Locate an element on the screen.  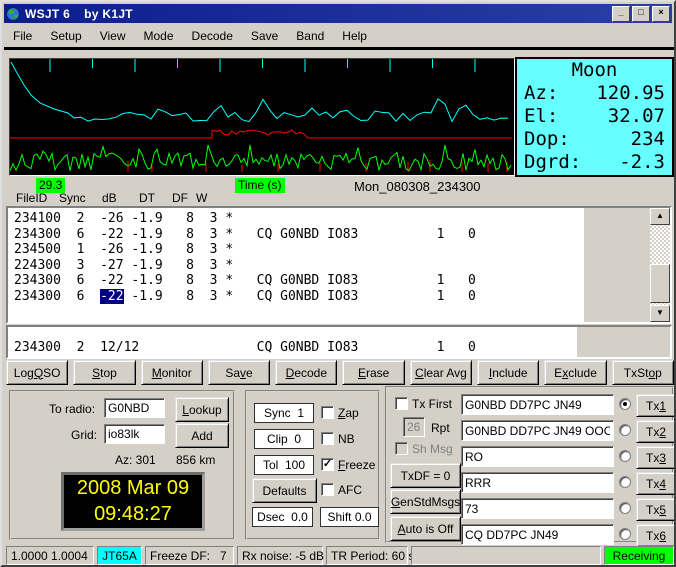
scroll-up-icon: ▲ is located at coordinates (660, 216).